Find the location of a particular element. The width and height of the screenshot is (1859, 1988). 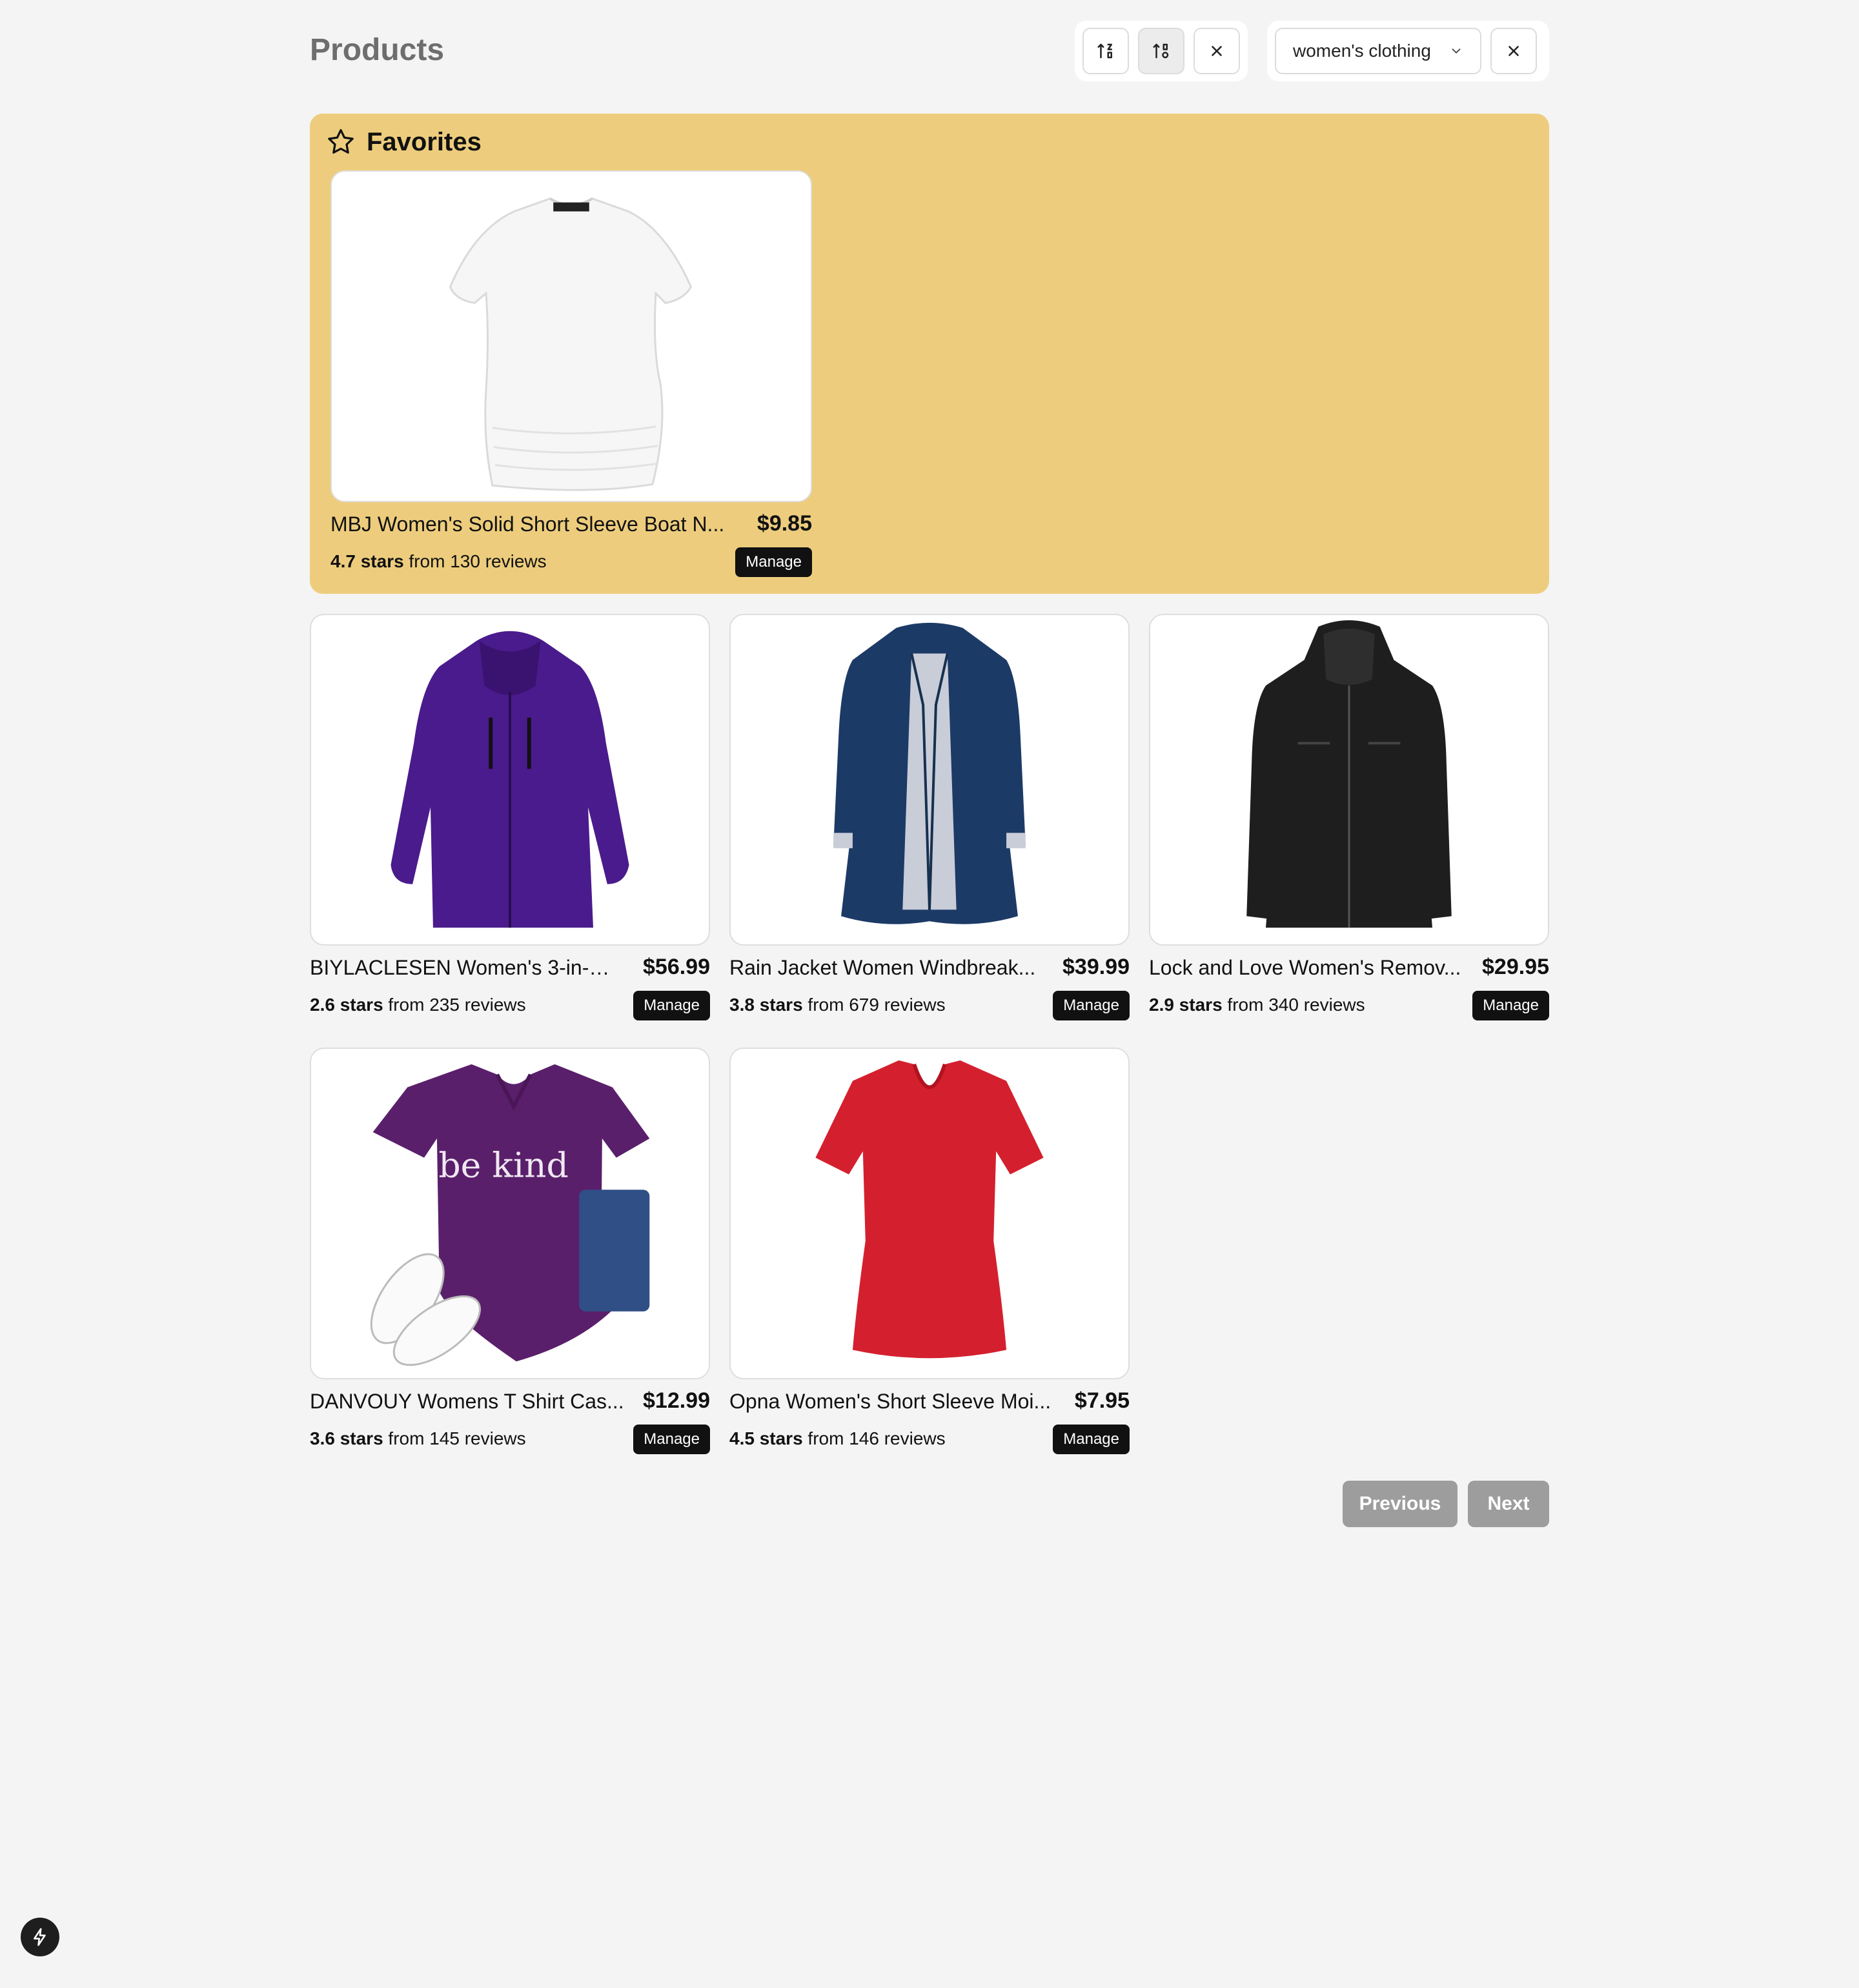

rating-reviews: from 145 reviews is located at coordinates (457, 1438).